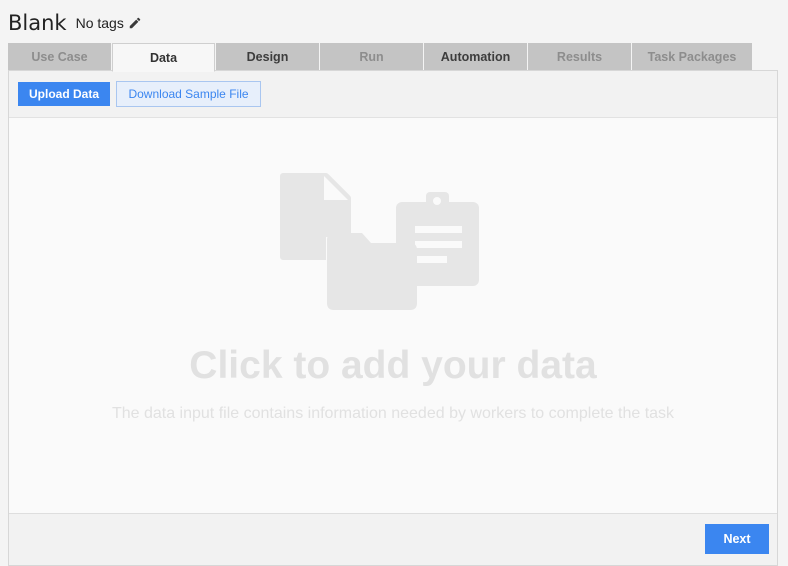 Image resolution: width=788 pixels, height=566 pixels. I want to click on tab-design: Design, so click(267, 57).